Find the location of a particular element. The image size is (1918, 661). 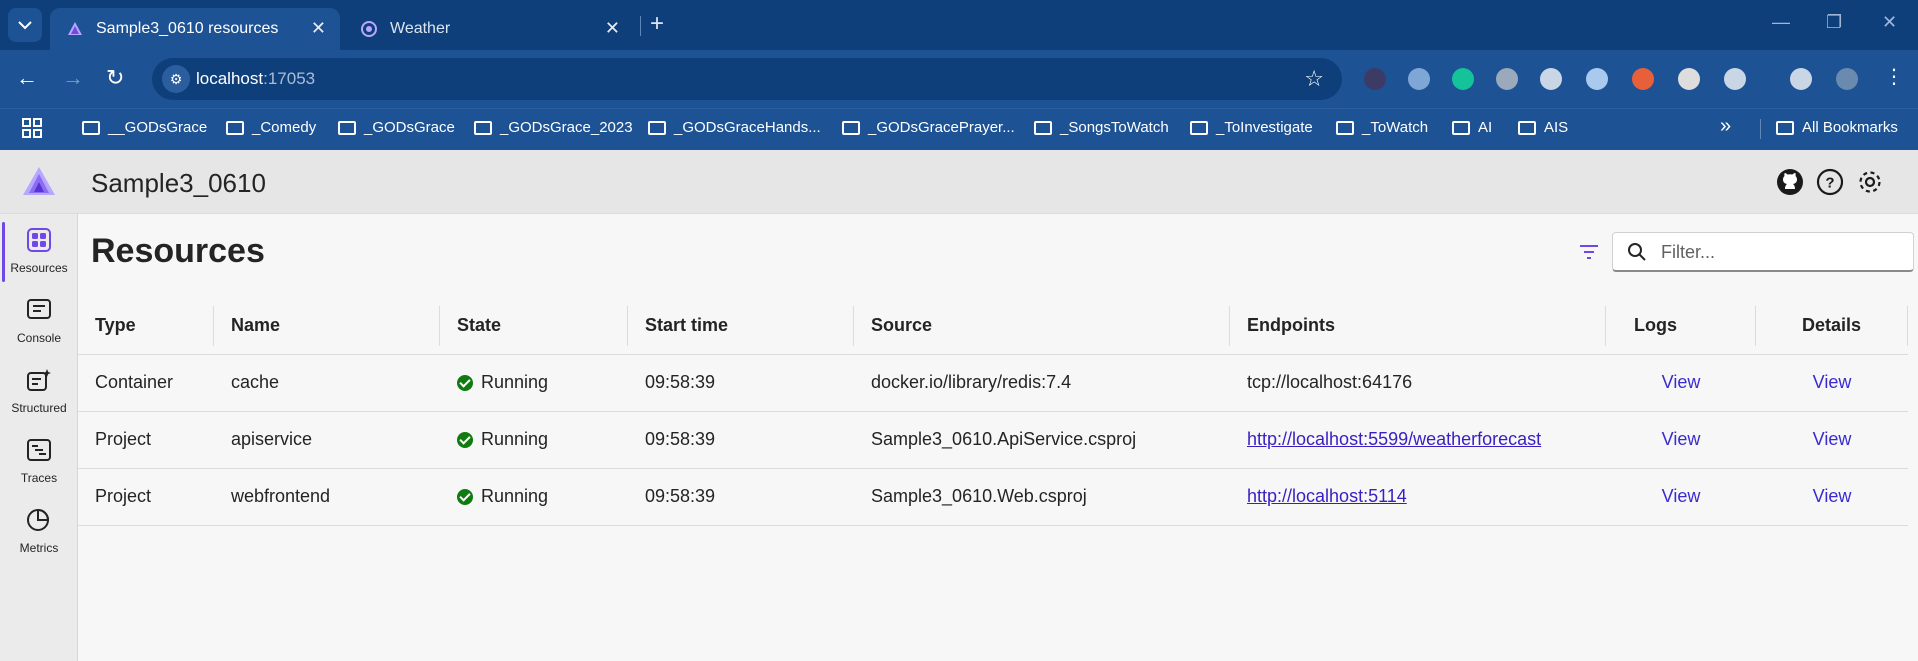

bookmark-folder: _GODsGrace_2023 is located at coordinates (553, 127).